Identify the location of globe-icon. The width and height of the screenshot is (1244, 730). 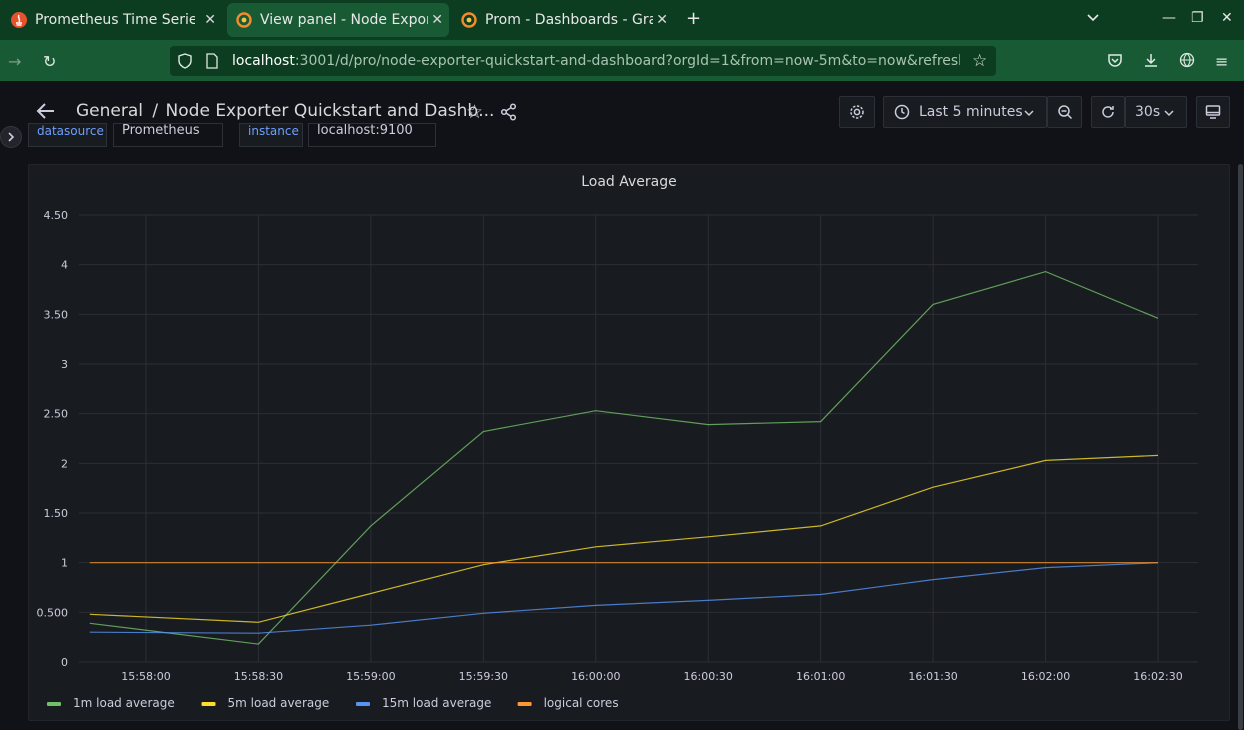
(1187, 62).